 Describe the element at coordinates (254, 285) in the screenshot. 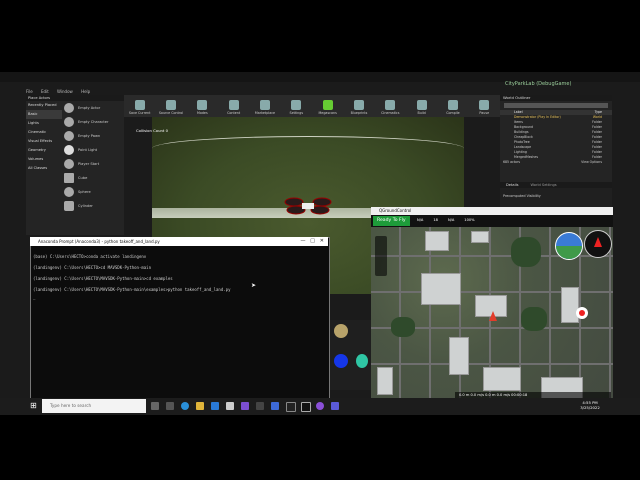

I see `mouse-cursor-icon: ➤` at that location.